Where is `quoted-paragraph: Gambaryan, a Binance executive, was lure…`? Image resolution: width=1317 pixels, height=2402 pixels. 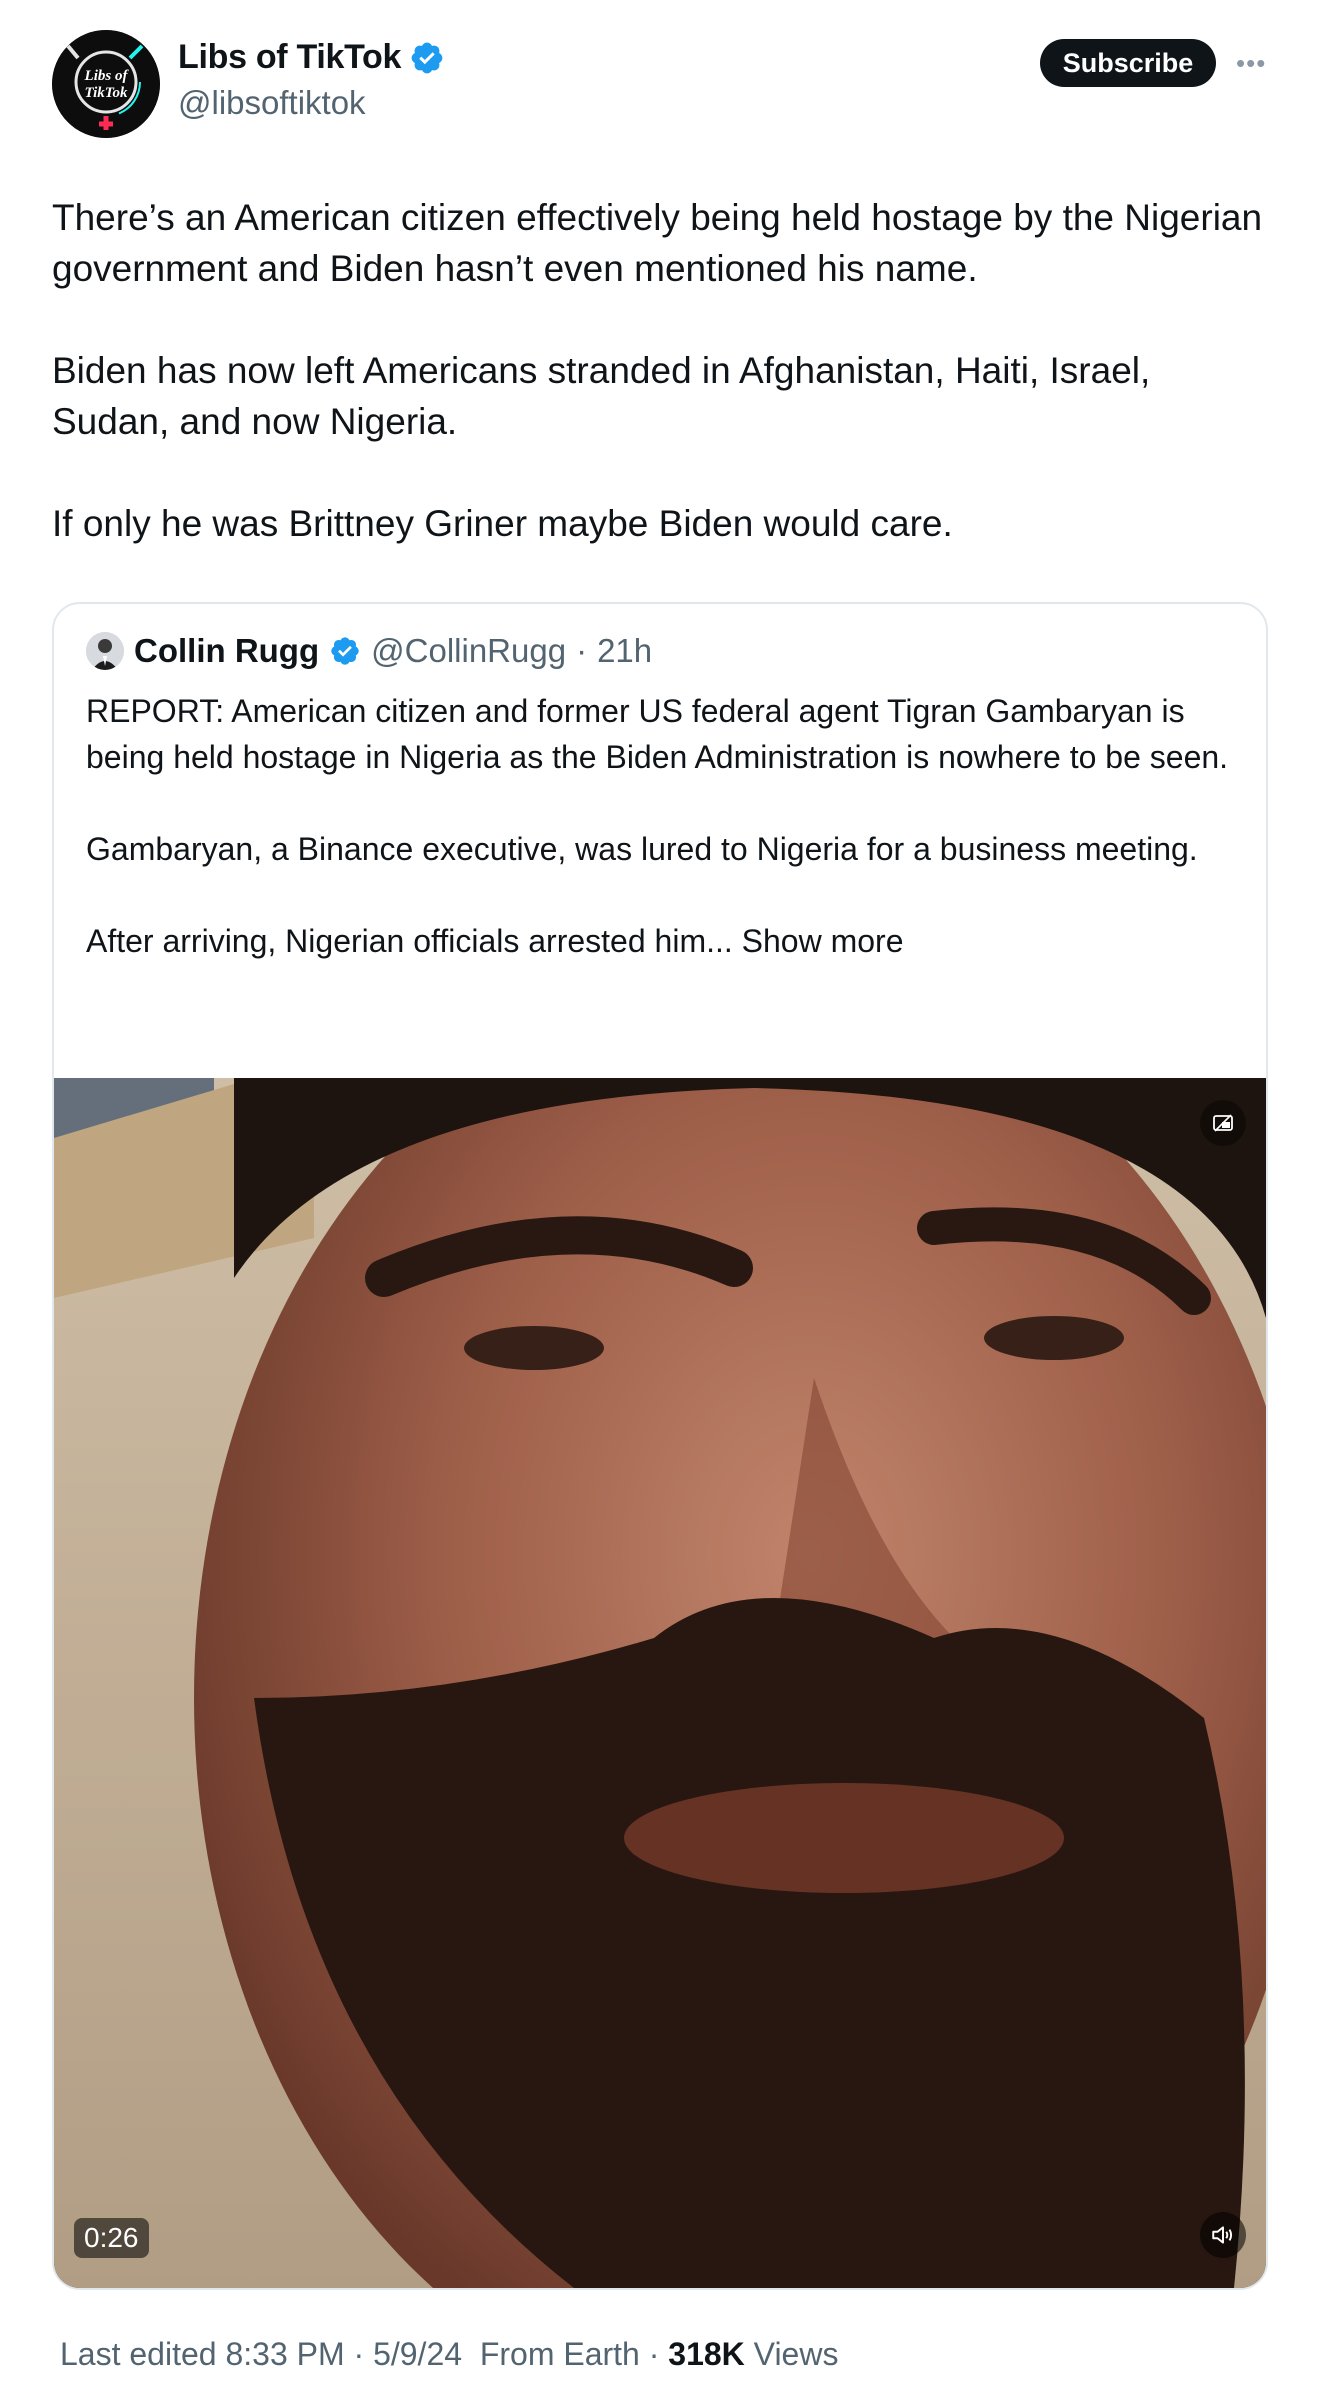 quoted-paragraph: Gambaryan, a Binance executive, was lure… is located at coordinates (642, 849).